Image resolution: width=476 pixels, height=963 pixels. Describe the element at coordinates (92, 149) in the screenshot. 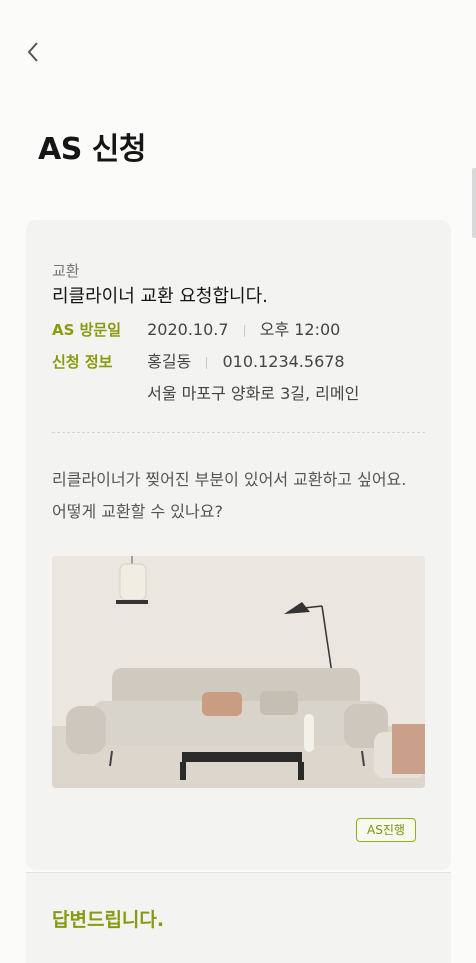

I see `page-title: AS 신청` at that location.